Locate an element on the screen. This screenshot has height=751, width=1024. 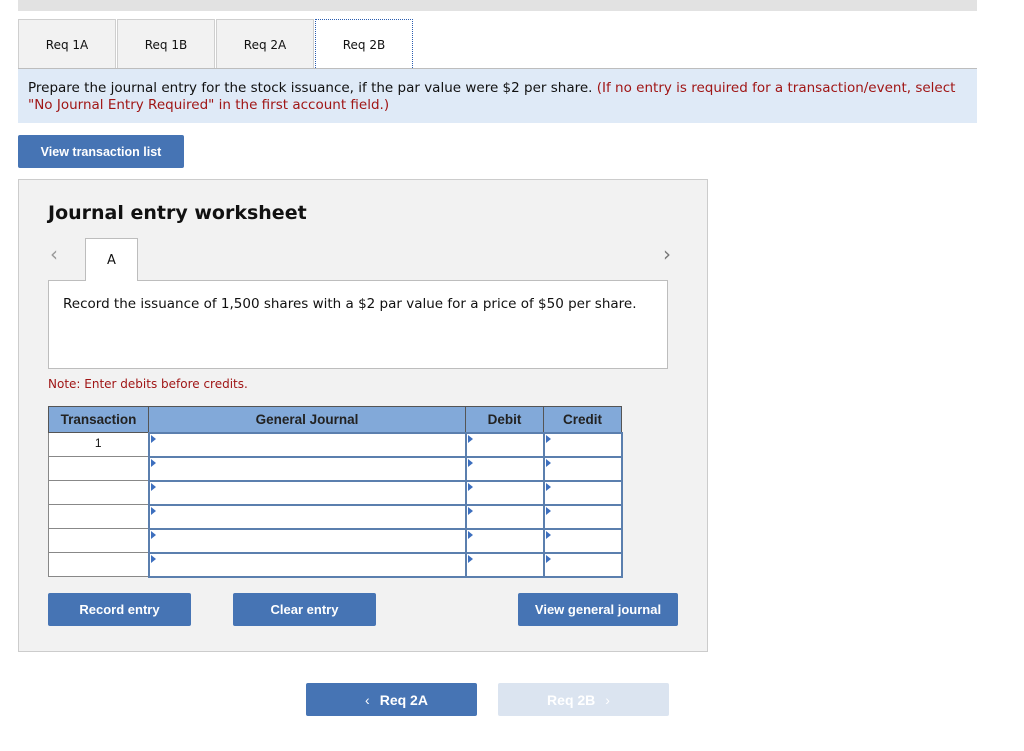
entry-tab-label: A is located at coordinates (111, 260).